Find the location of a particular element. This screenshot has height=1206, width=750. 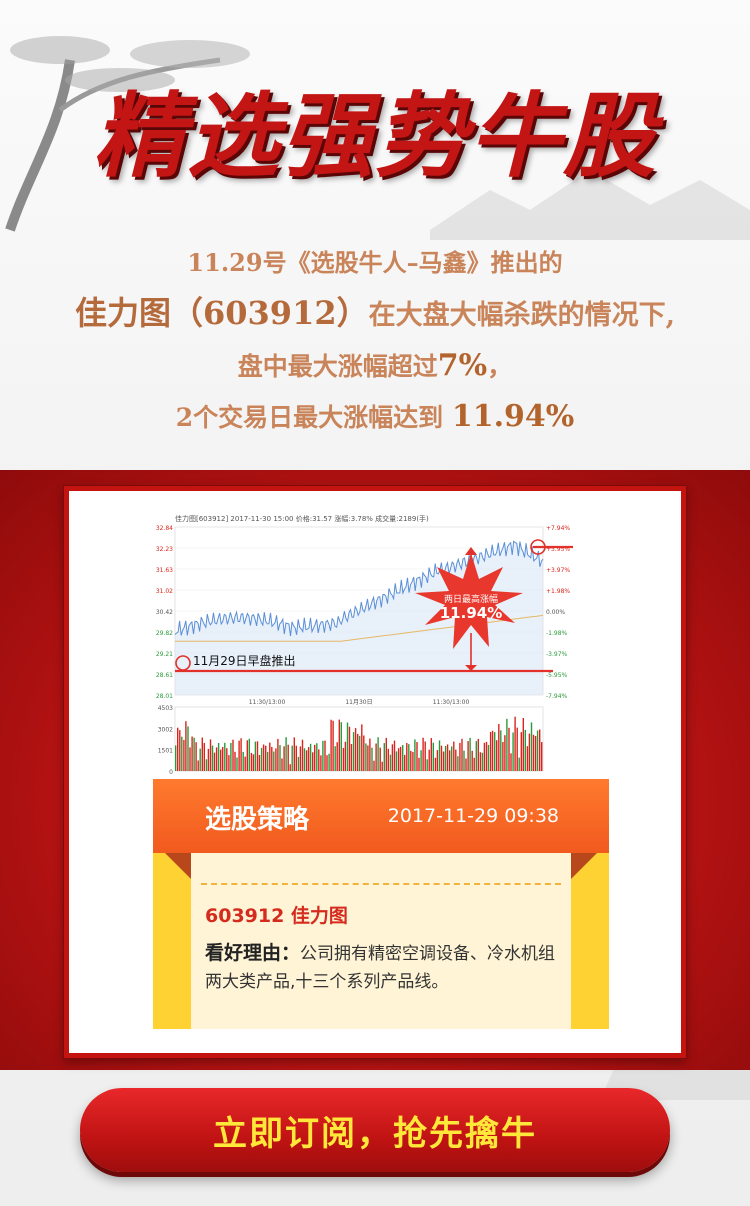

page-title: 精选强势牛股 is located at coordinates (374, 136).